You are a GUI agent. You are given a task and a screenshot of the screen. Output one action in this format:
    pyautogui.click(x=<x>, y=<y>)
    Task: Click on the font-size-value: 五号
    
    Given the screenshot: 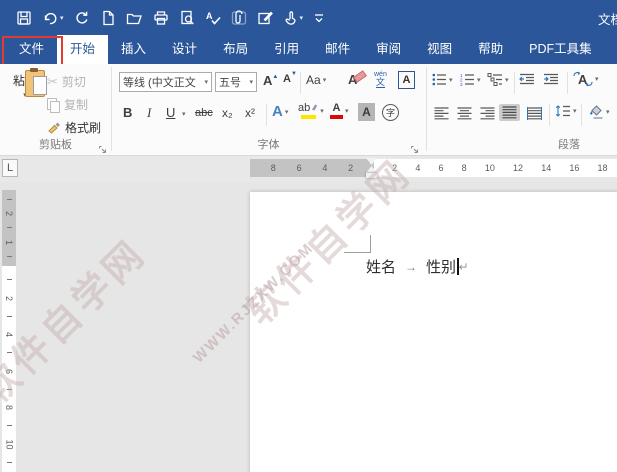 What is the action you would take?
    pyautogui.click(x=230, y=83)
    